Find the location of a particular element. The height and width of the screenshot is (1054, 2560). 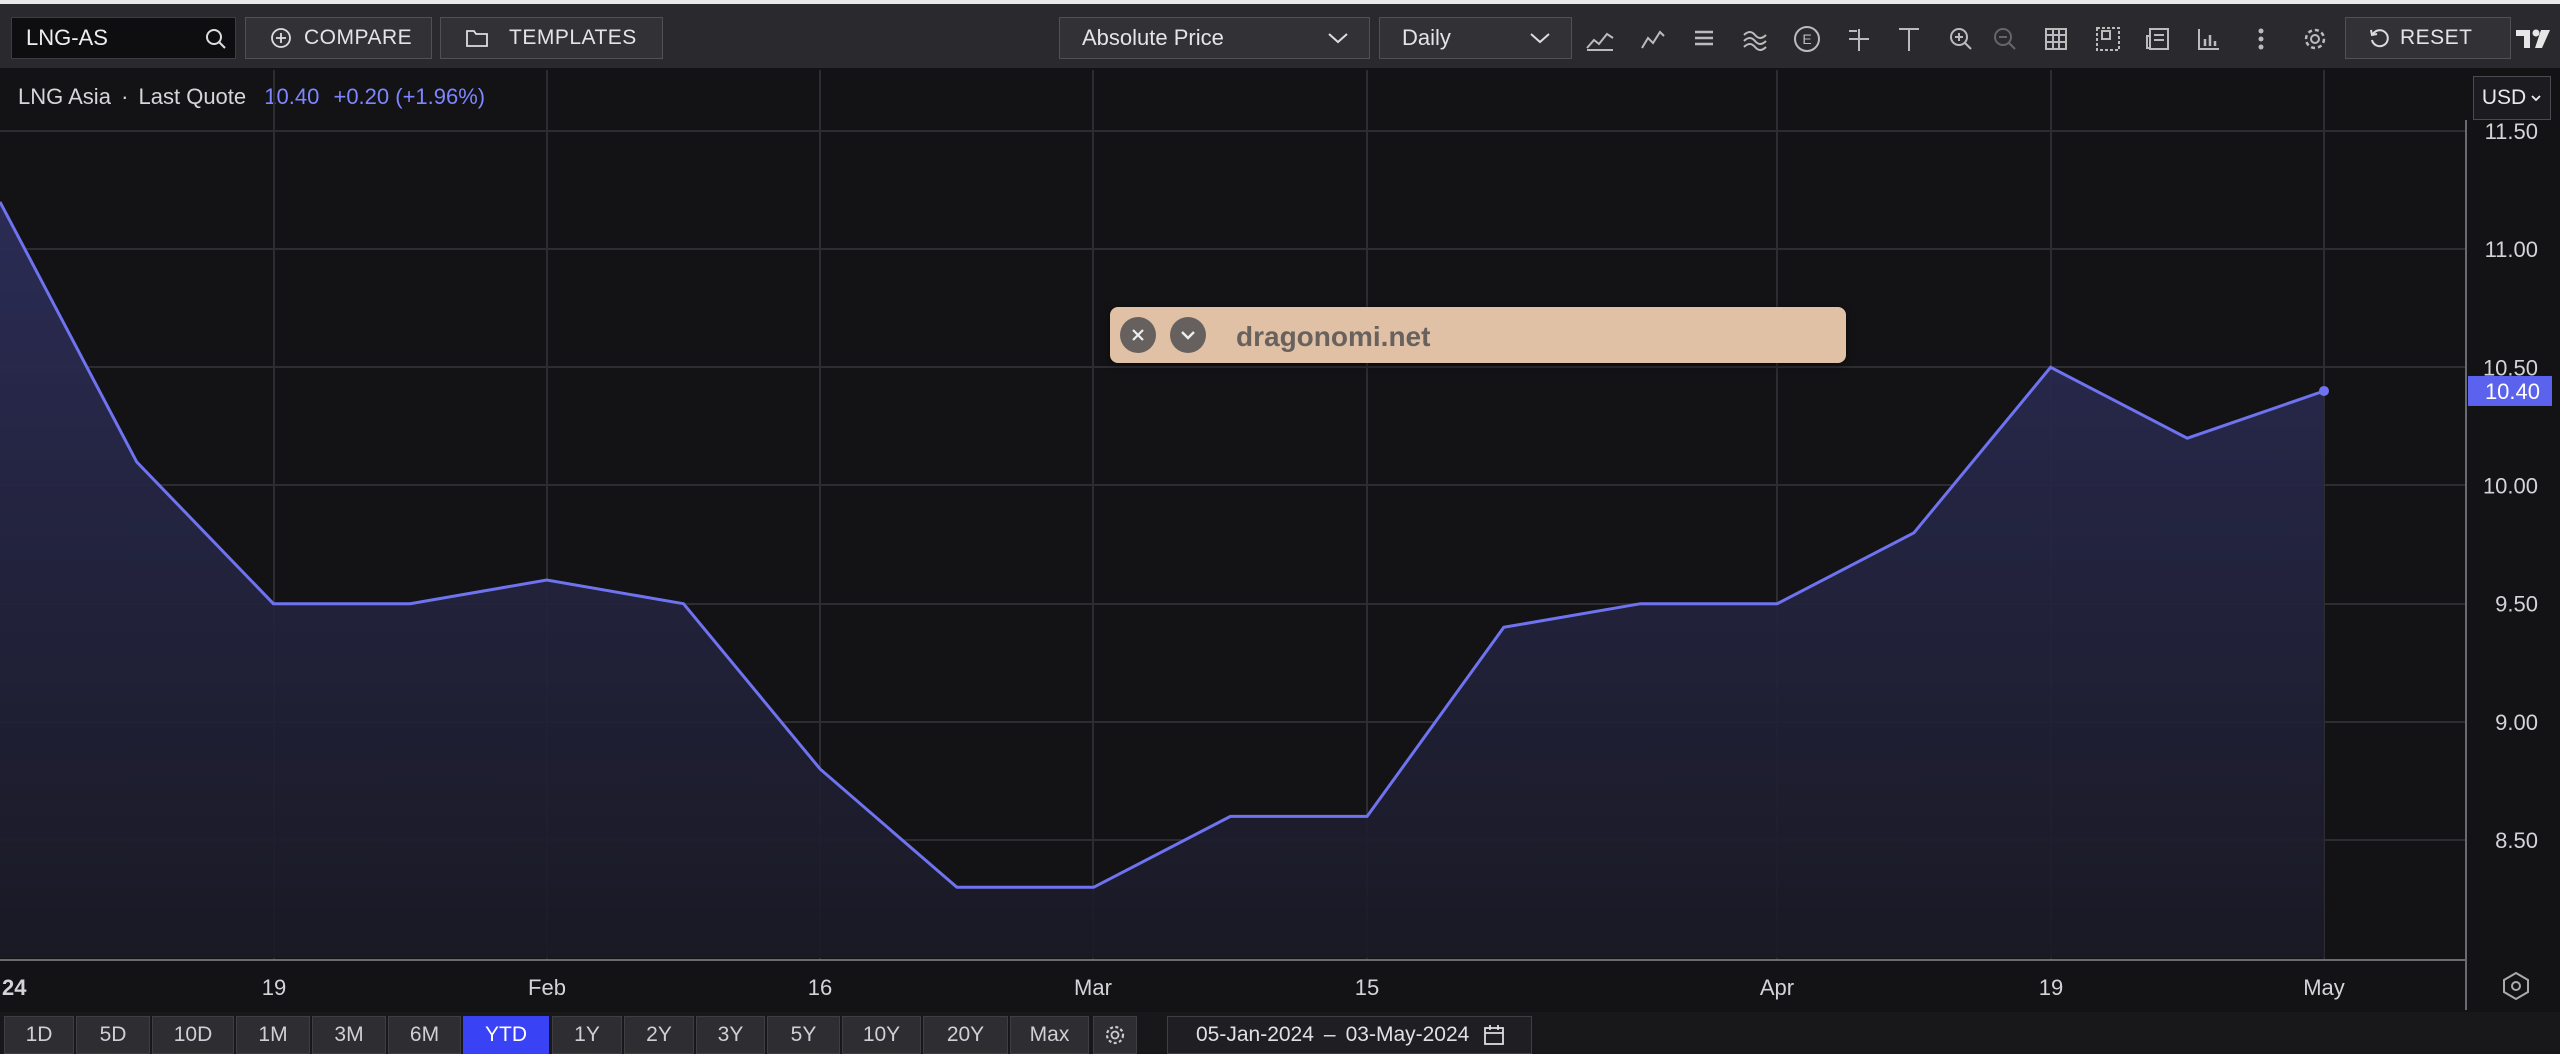

interval-select: Daily is located at coordinates (1475, 38).